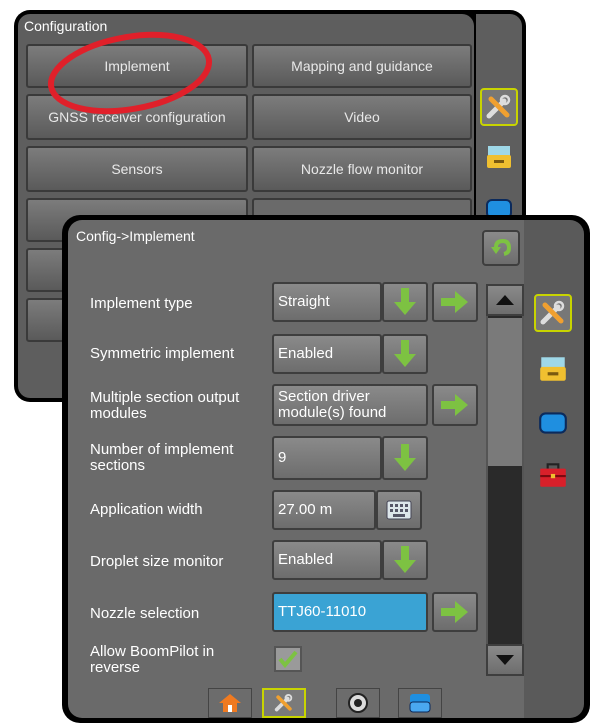  I want to click on implement-type-dropdown, so click(405, 302).